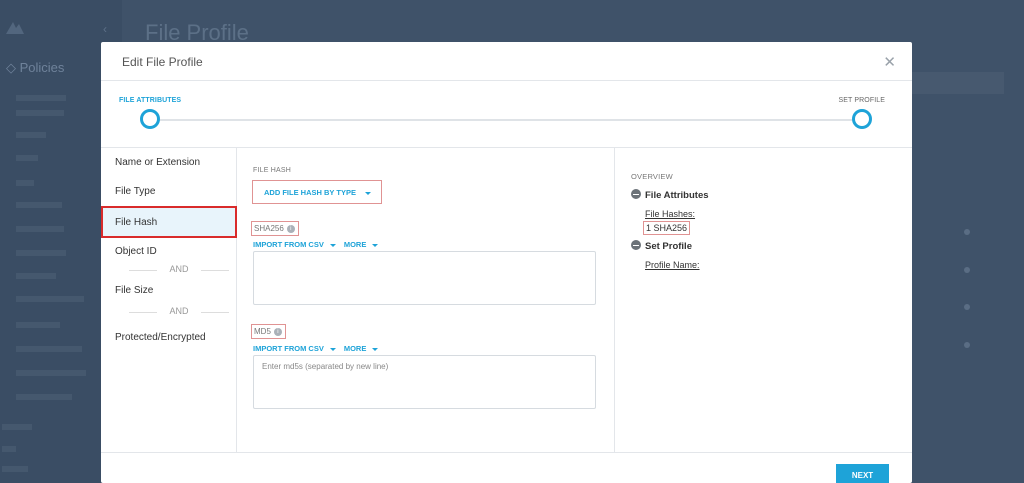 The image size is (1024, 483). Describe the element at coordinates (134, 290) in the screenshot. I see `nav-file-size: File Size` at that location.